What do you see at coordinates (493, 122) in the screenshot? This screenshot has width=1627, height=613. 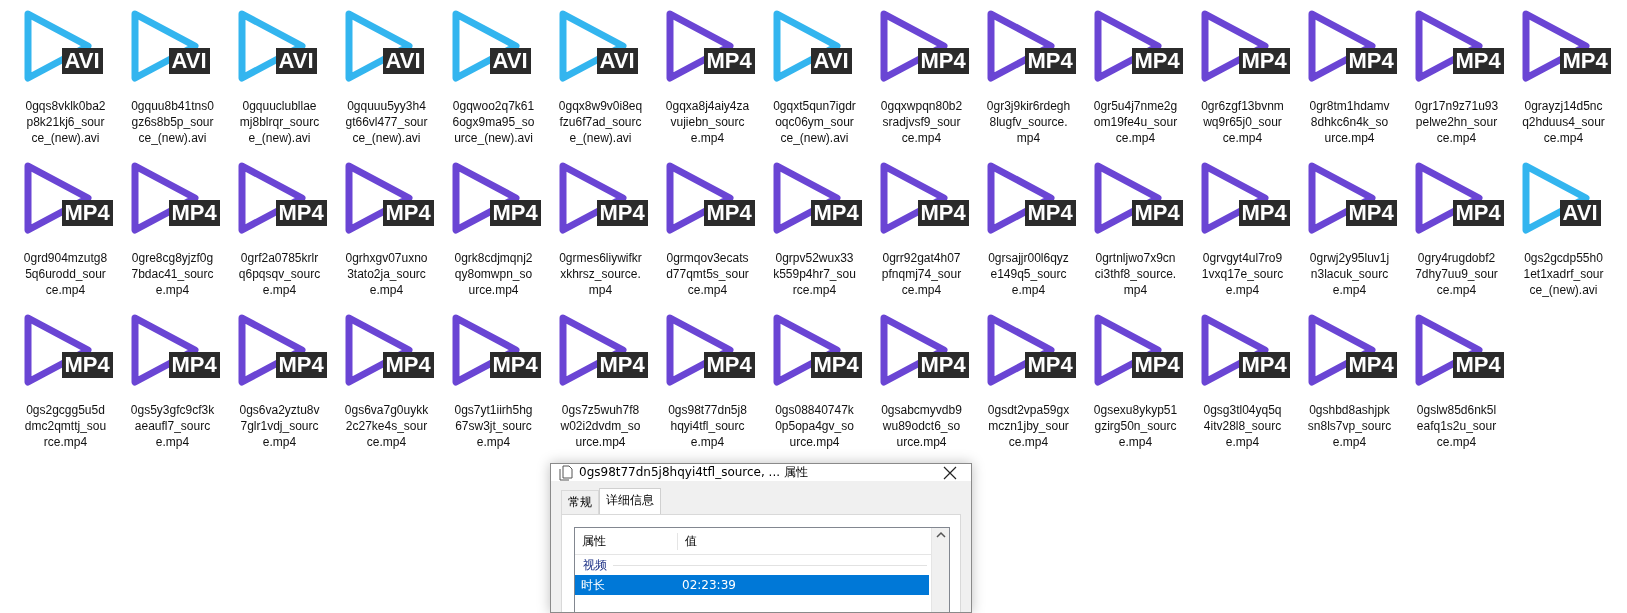 I see `file-name: 0gqwoo2q7k616ogx9ma95_source_(new).avi` at bounding box center [493, 122].